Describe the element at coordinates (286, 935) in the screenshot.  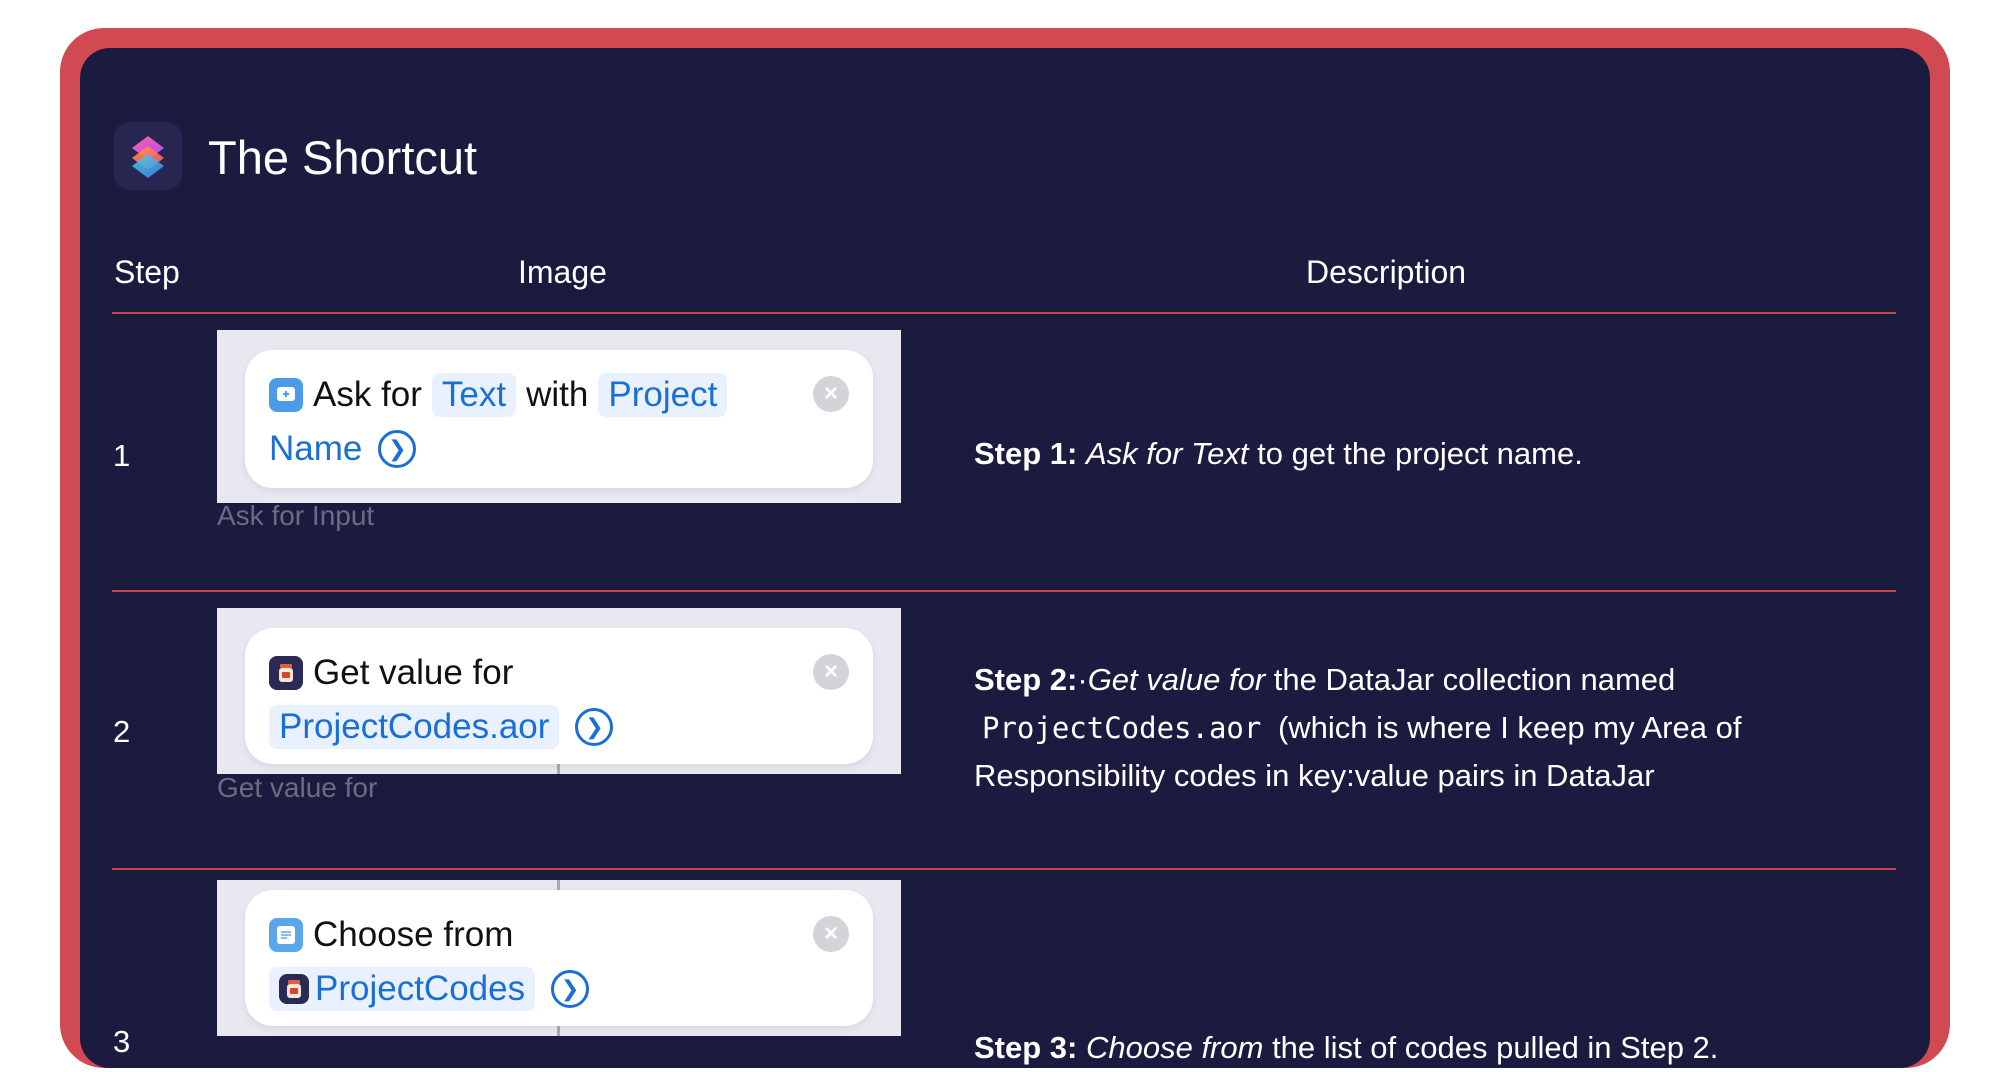
I see `choose-from-list-icon` at that location.